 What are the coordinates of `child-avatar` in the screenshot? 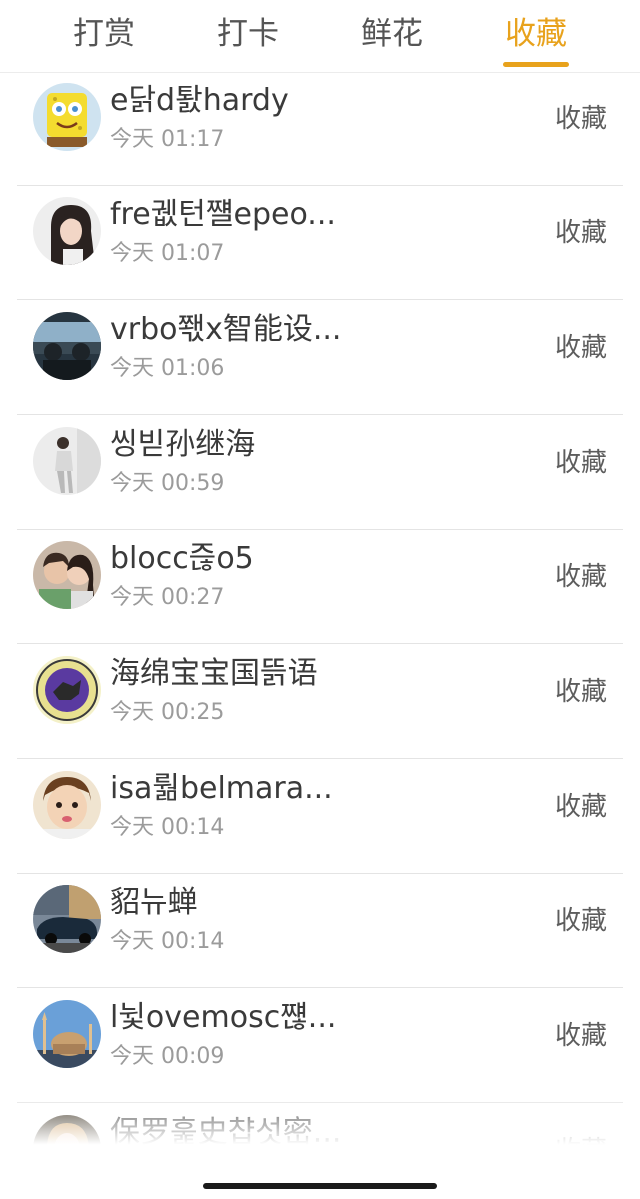 It's located at (67, 805).